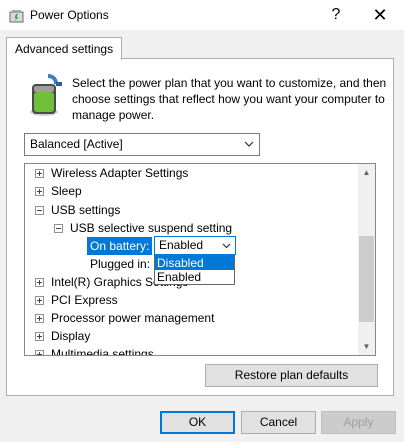  I want to click on dropdown-option-disabled: Disabled, so click(194, 263).